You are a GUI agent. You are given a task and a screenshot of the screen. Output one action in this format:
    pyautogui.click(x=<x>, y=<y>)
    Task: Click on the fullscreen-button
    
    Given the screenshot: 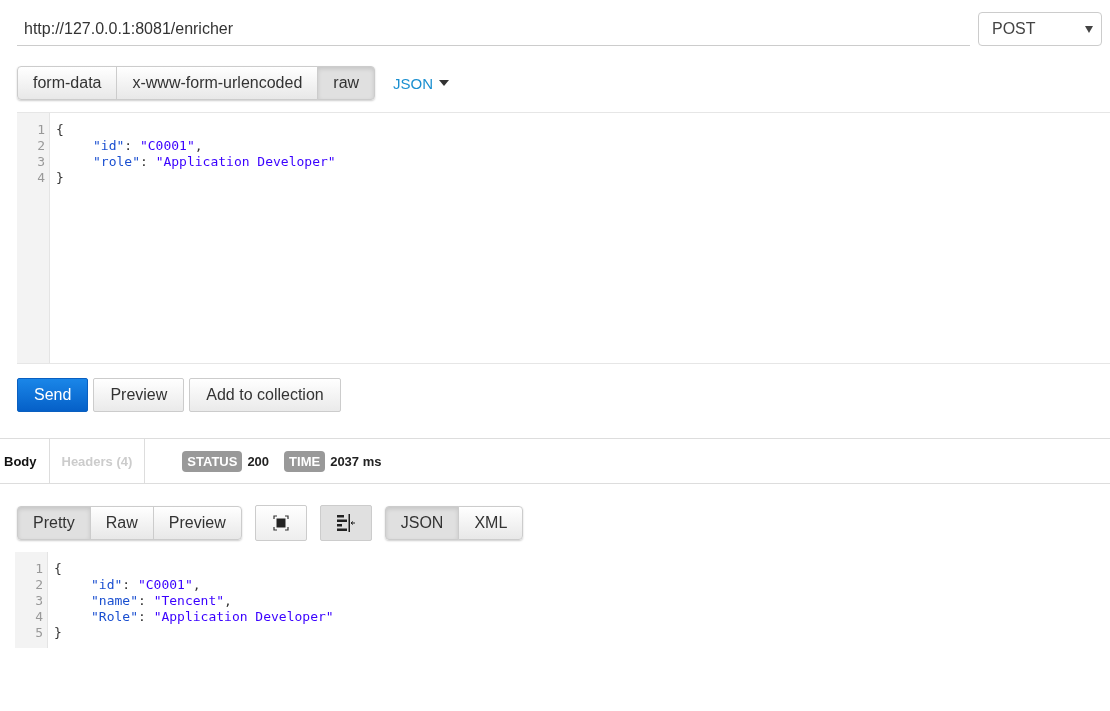 What is the action you would take?
    pyautogui.click(x=280, y=523)
    